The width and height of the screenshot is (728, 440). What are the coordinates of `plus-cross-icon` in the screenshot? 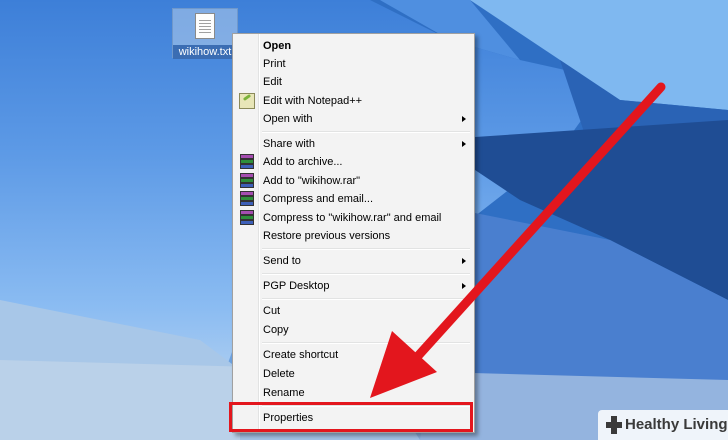 It's located at (614, 425).